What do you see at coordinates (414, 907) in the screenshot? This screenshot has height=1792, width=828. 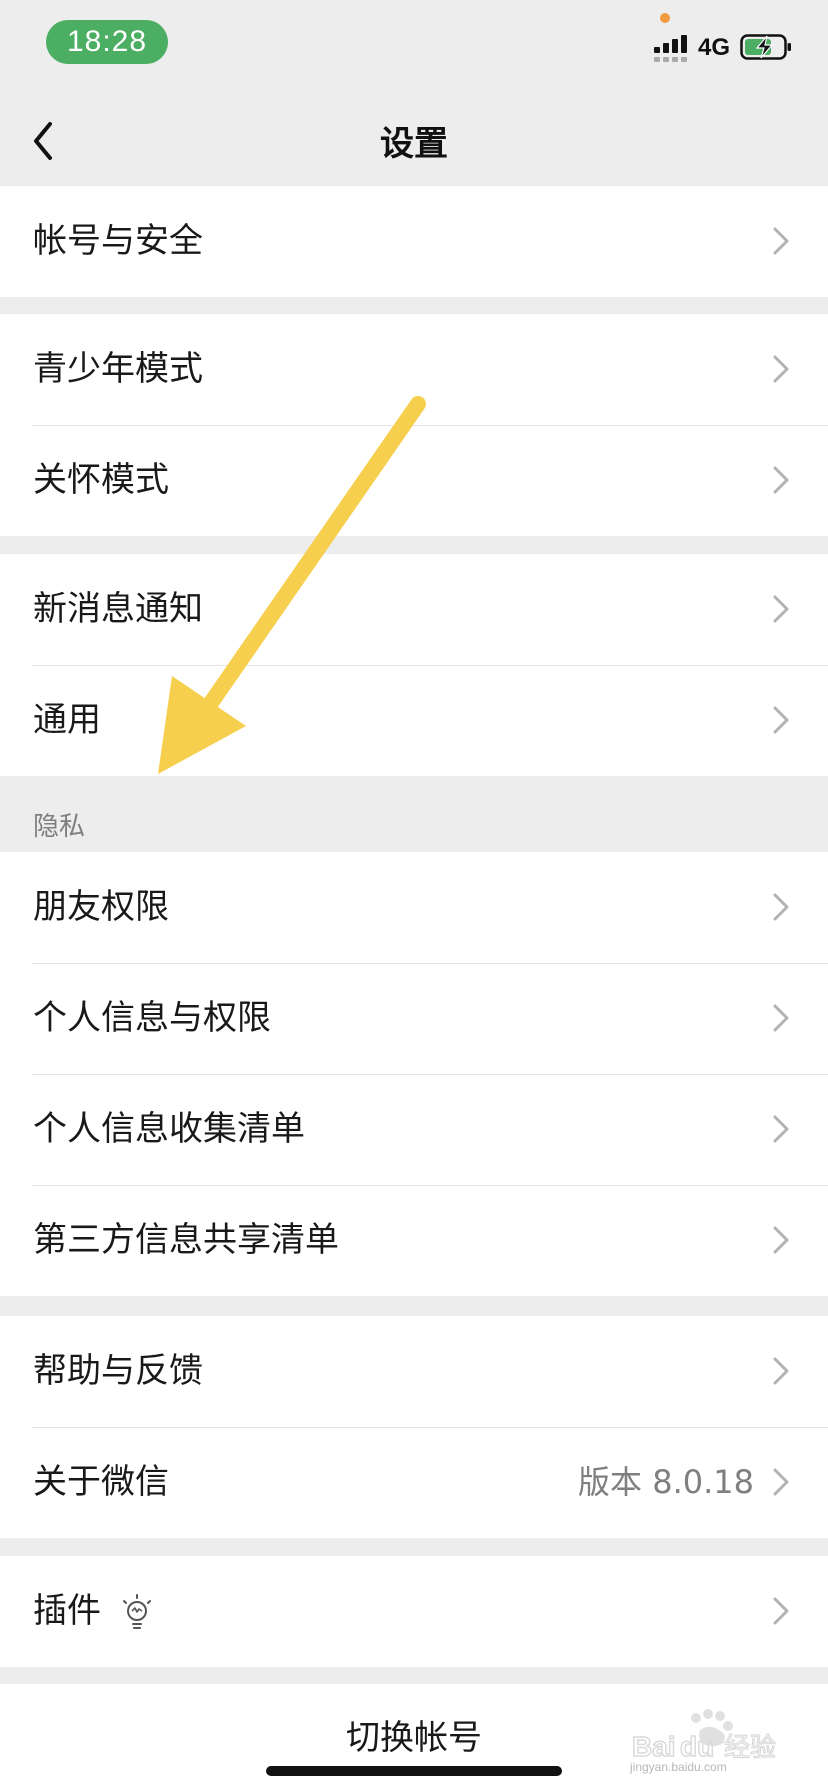 I see `settings-item-friend-permissions: 朋友权限` at bounding box center [414, 907].